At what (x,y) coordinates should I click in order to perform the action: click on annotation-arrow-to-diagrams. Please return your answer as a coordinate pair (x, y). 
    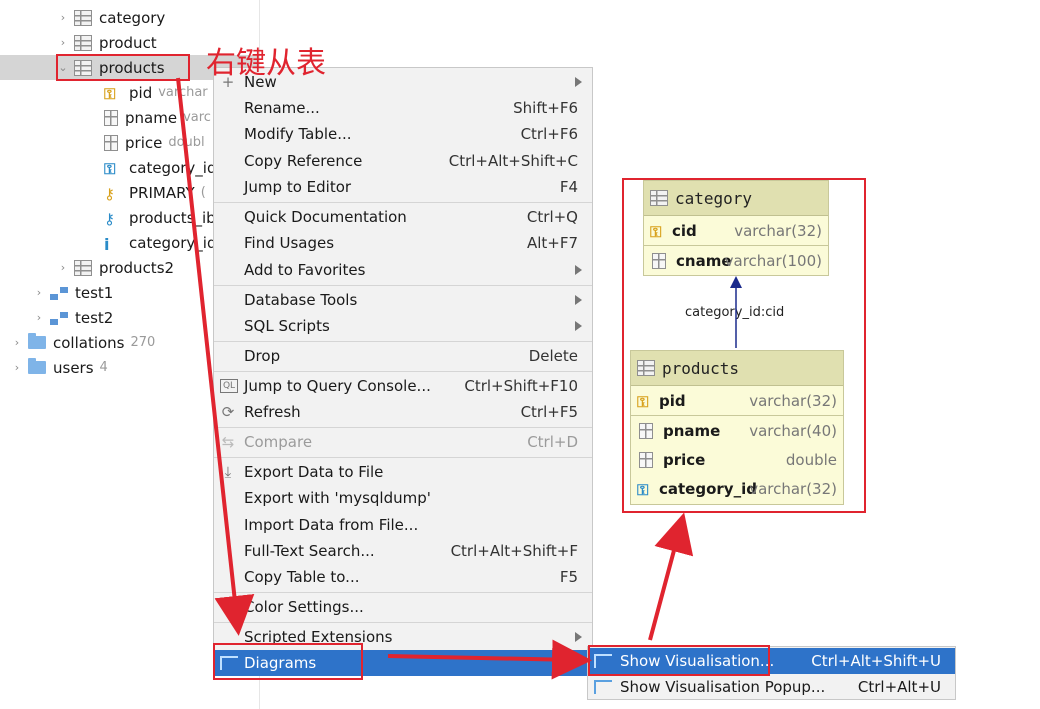
    Looking at the image, I should click on (215, 356).